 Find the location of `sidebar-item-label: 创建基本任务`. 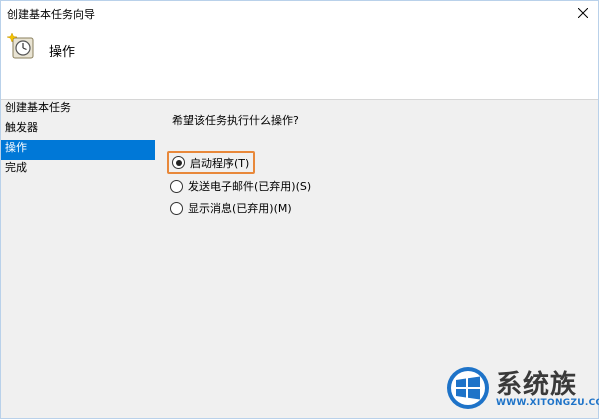

sidebar-item-label: 创建基本任务 is located at coordinates (38, 107).